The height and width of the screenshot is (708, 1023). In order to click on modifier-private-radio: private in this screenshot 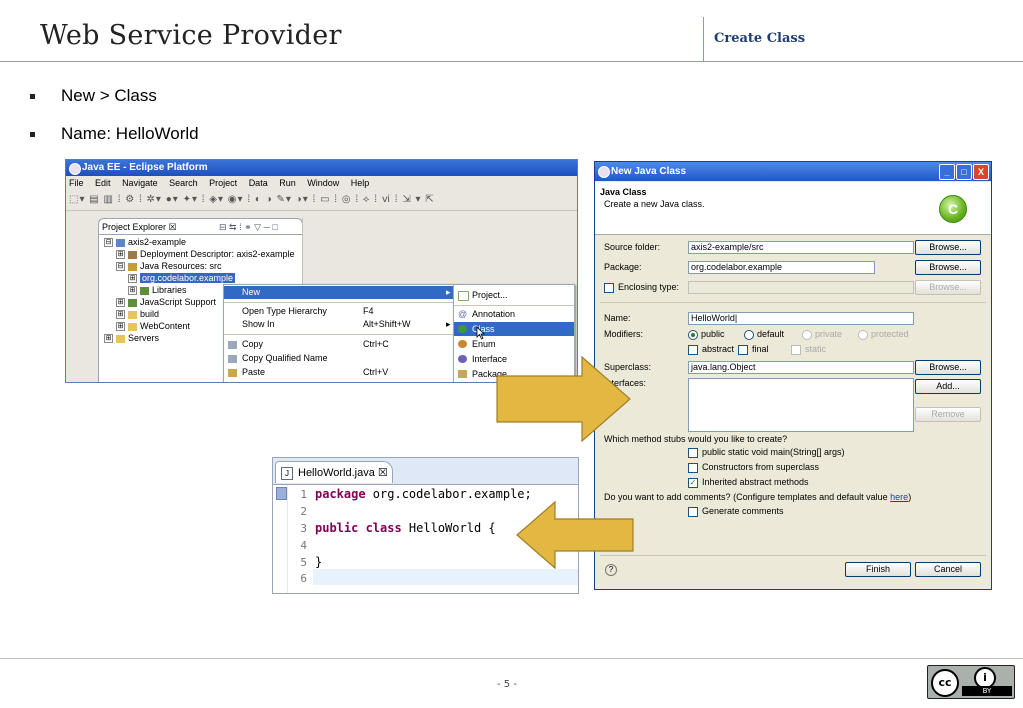, I will do `click(822, 334)`.